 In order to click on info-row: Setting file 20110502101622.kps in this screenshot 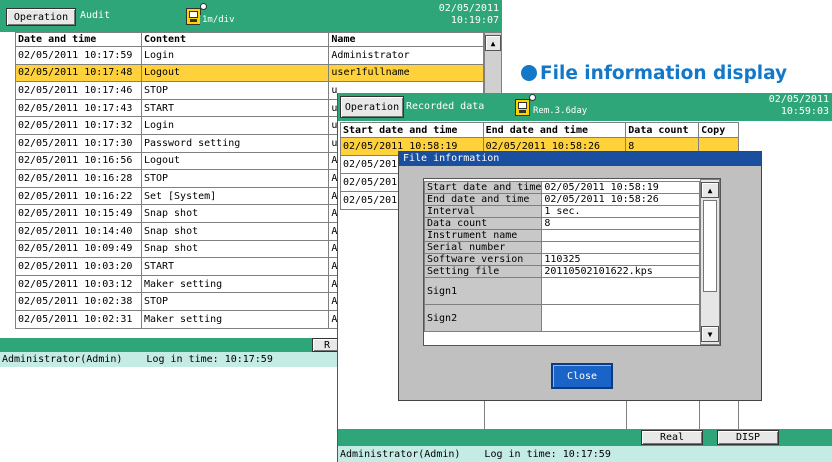, I will do `click(561, 271)`.